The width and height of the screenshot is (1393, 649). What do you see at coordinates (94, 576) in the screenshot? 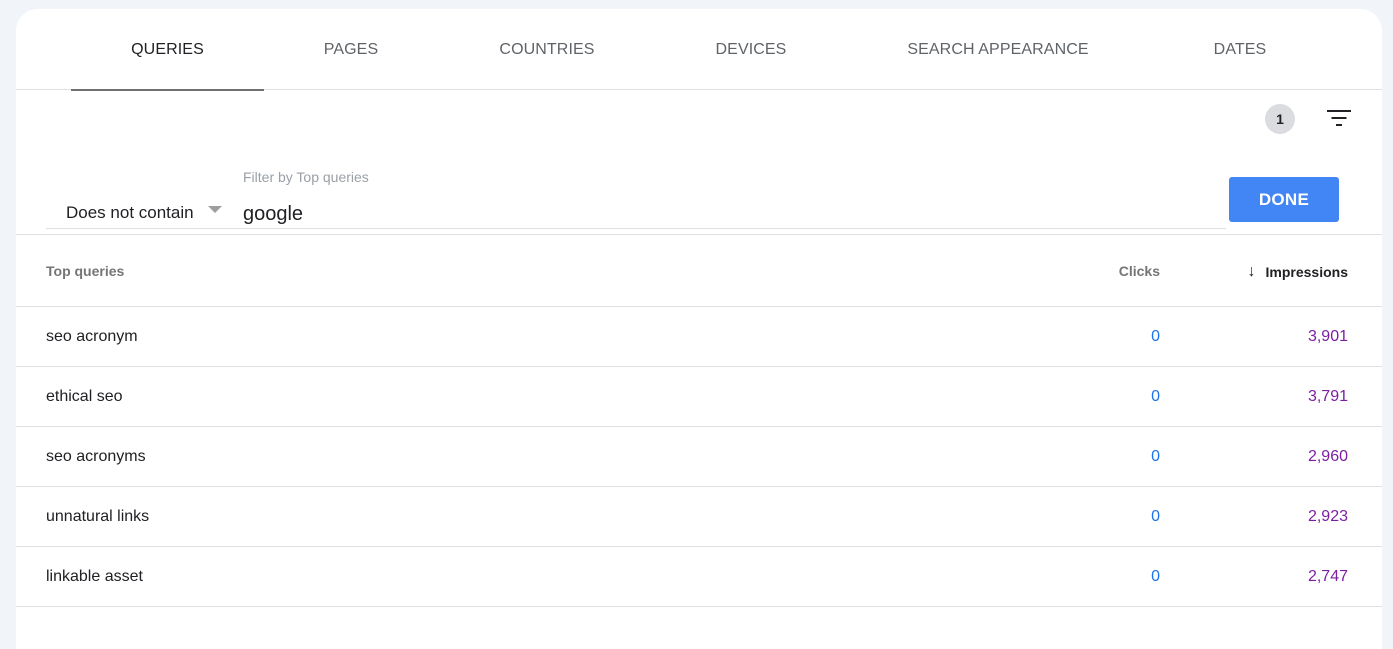
I see `query-cell: linkable asset` at bounding box center [94, 576].